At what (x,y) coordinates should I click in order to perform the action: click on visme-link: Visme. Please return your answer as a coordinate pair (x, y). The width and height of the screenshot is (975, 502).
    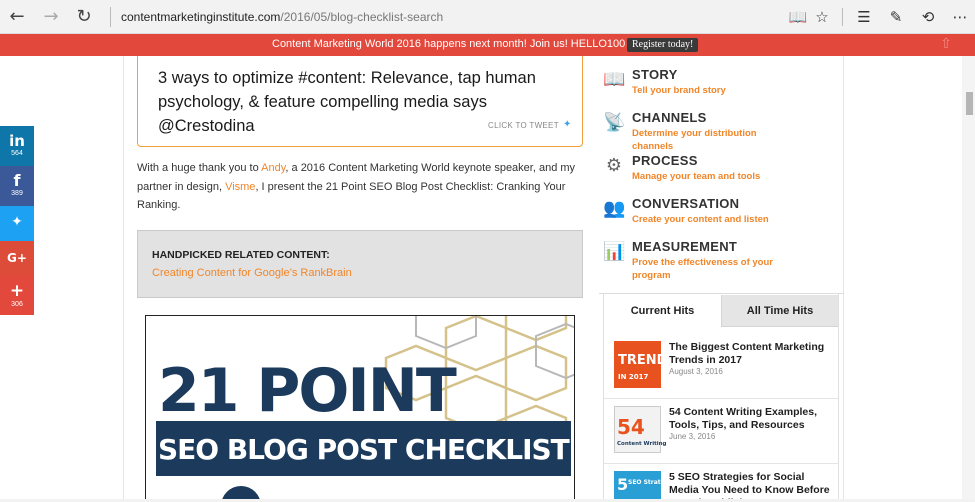
    Looking at the image, I should click on (240, 187).